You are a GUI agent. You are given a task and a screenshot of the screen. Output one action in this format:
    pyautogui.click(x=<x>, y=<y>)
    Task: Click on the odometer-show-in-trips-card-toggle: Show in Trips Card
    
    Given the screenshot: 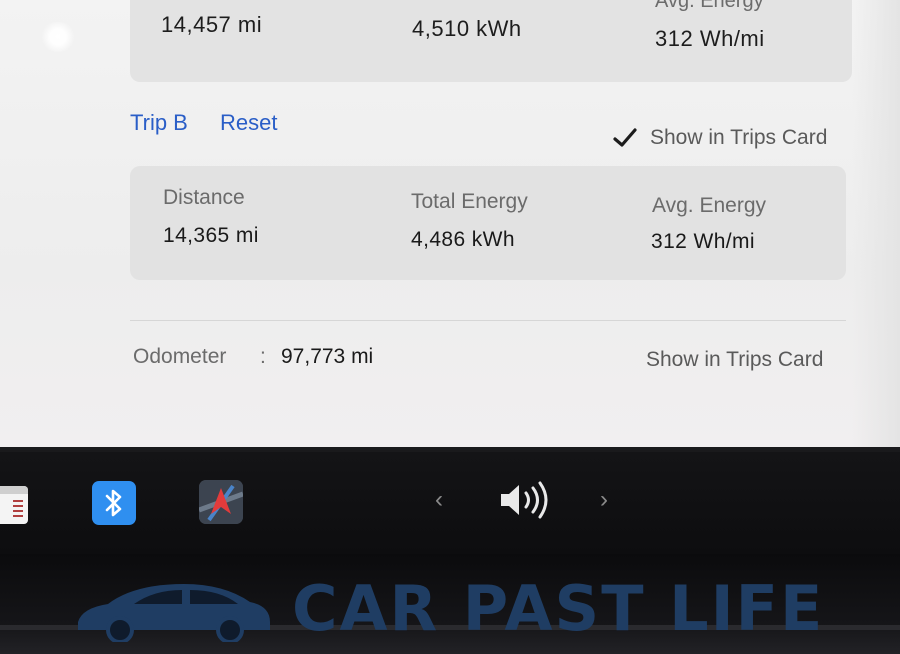 What is the action you would take?
    pyautogui.click(x=734, y=360)
    